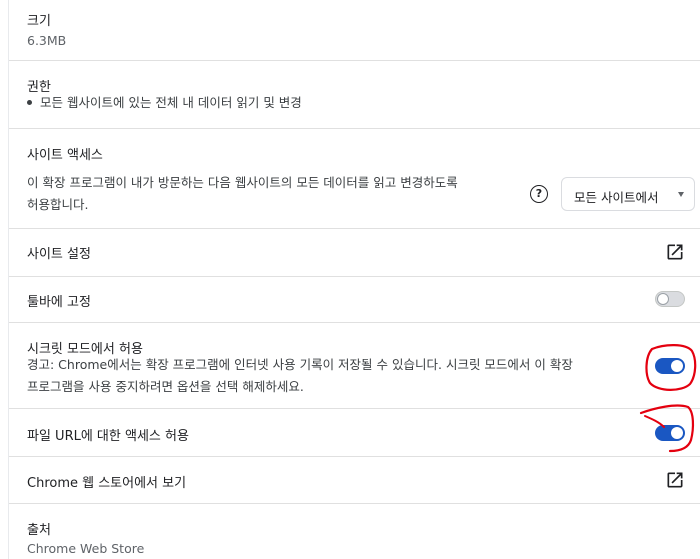 The image size is (700, 559). I want to click on size-value: 6.3MB, so click(47, 40).